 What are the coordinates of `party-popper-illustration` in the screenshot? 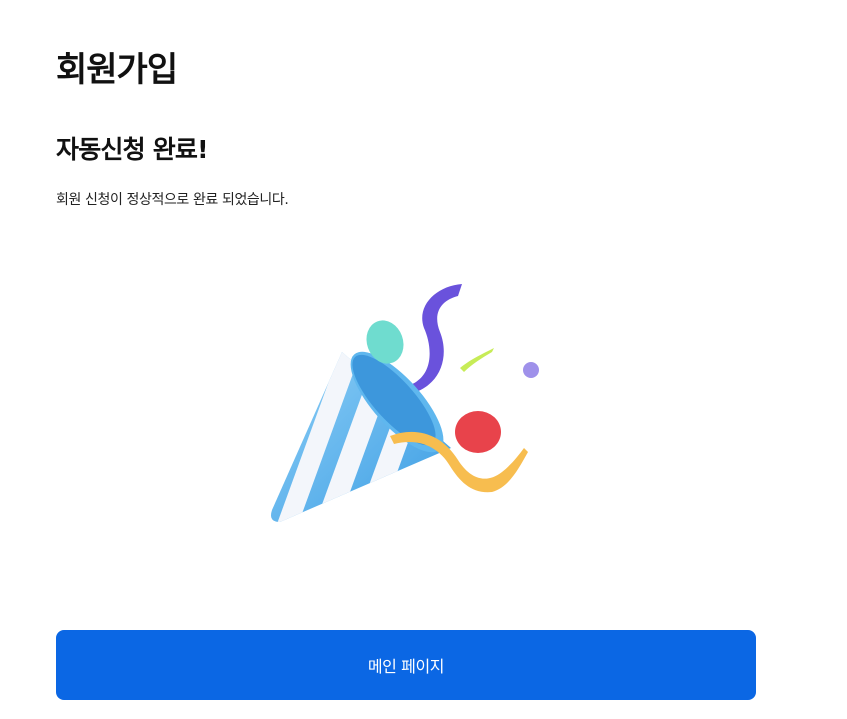 It's located at (406, 404).